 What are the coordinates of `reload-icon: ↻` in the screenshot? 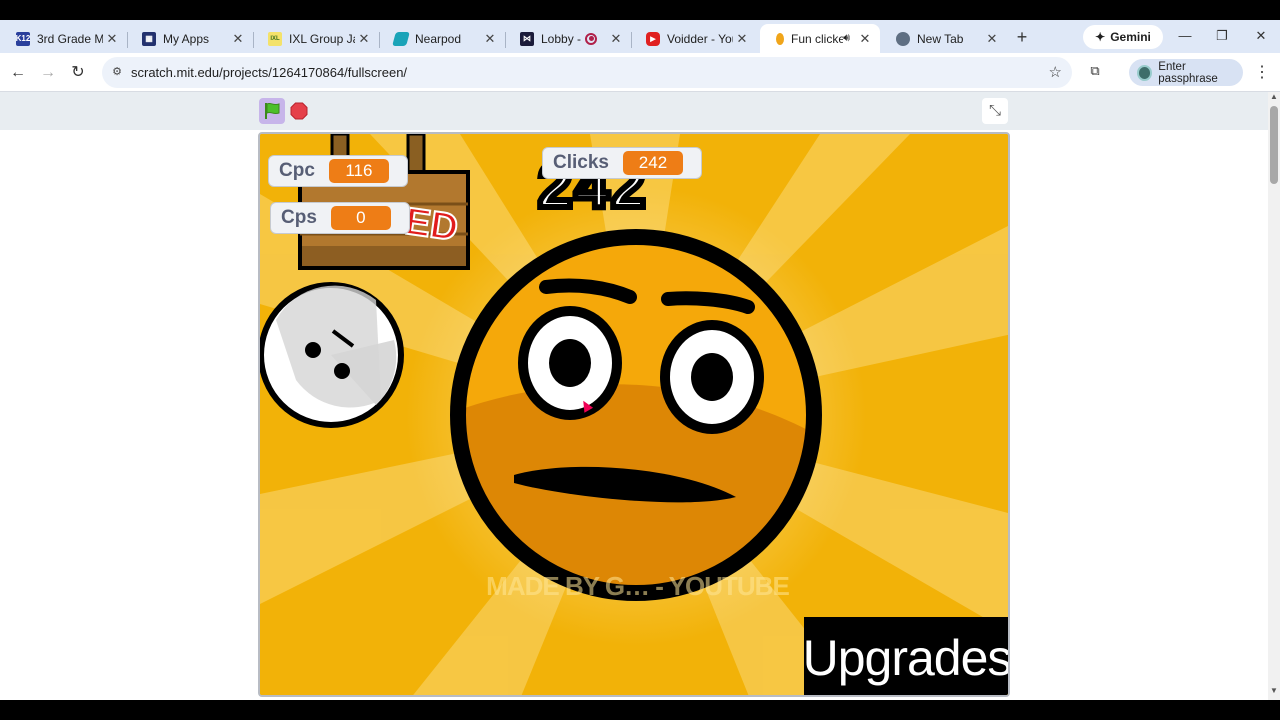 It's located at (78, 73).